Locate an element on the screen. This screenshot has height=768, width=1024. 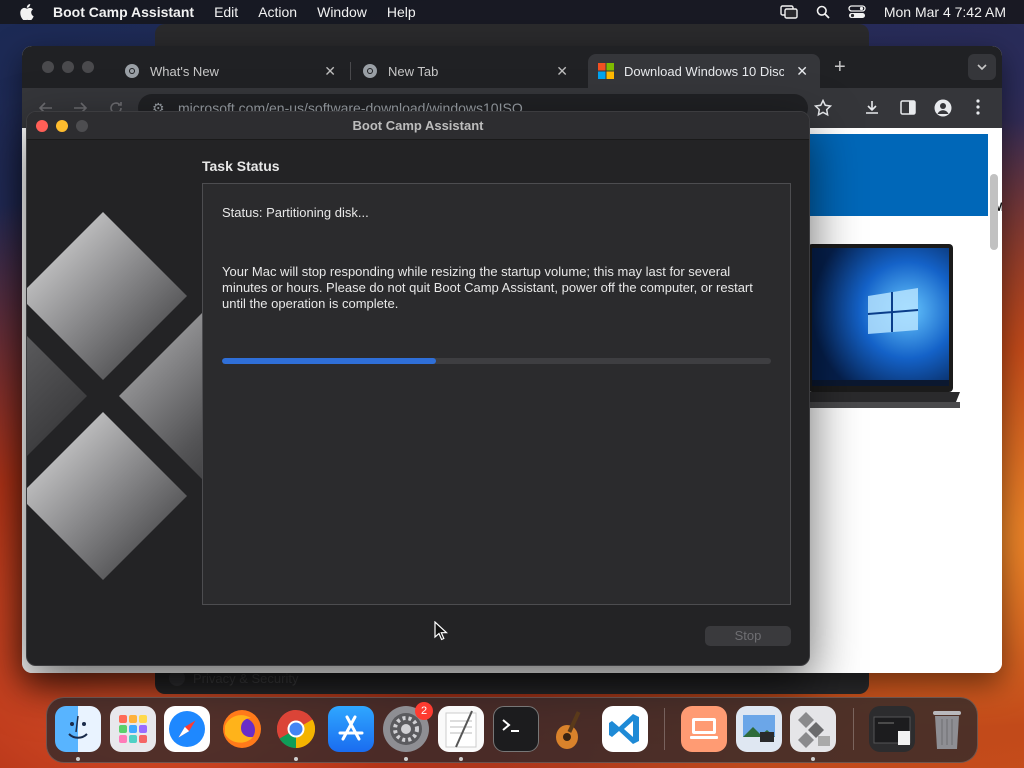
textedit-icon is located at coordinates (461, 729).